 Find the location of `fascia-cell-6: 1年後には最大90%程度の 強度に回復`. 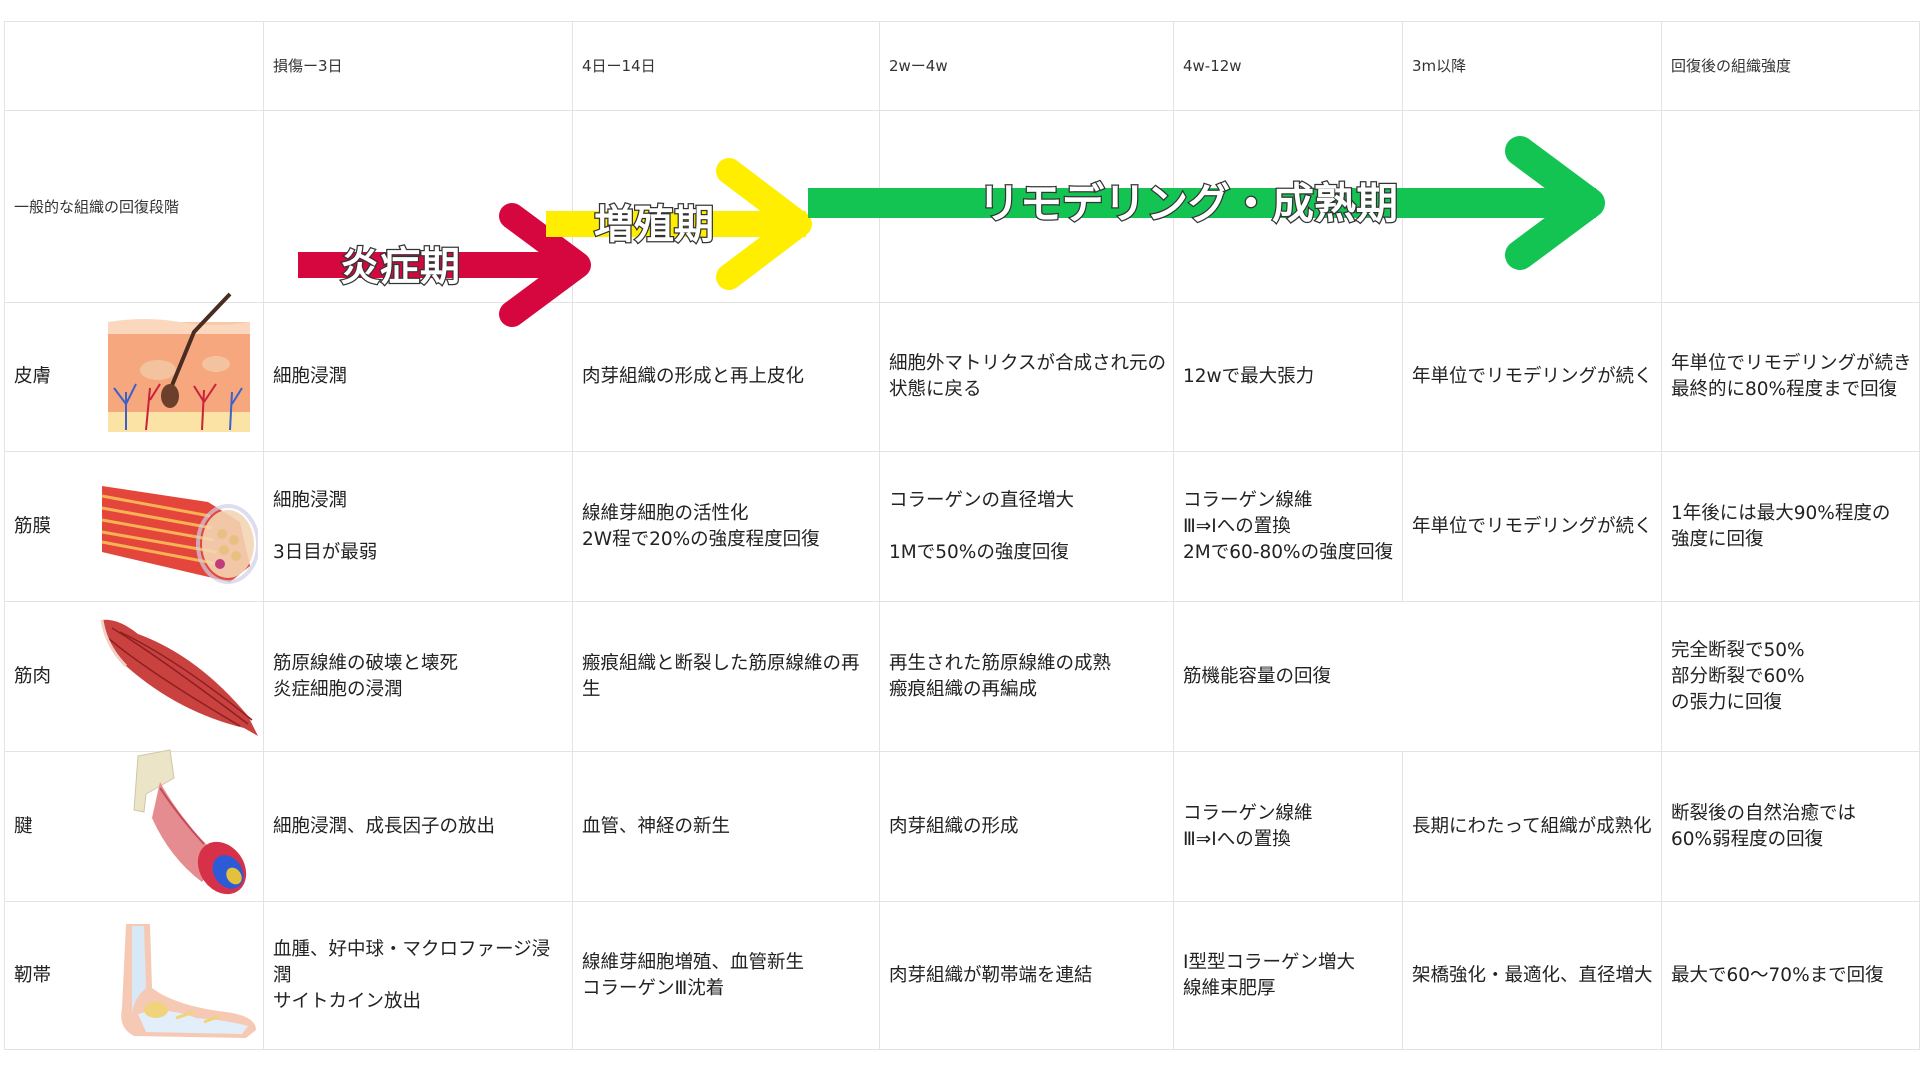

fascia-cell-6: 1年後には最大90%程度の 強度に回復 is located at coordinates (1791, 527).